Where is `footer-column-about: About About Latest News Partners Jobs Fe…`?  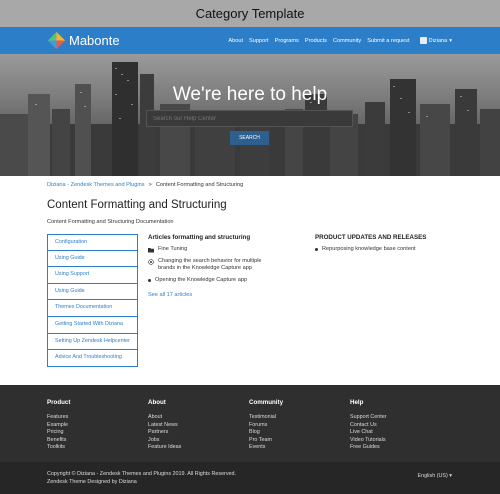 footer-column-about: About About Latest News Partners Jobs Fe… is located at coordinates (164, 425).